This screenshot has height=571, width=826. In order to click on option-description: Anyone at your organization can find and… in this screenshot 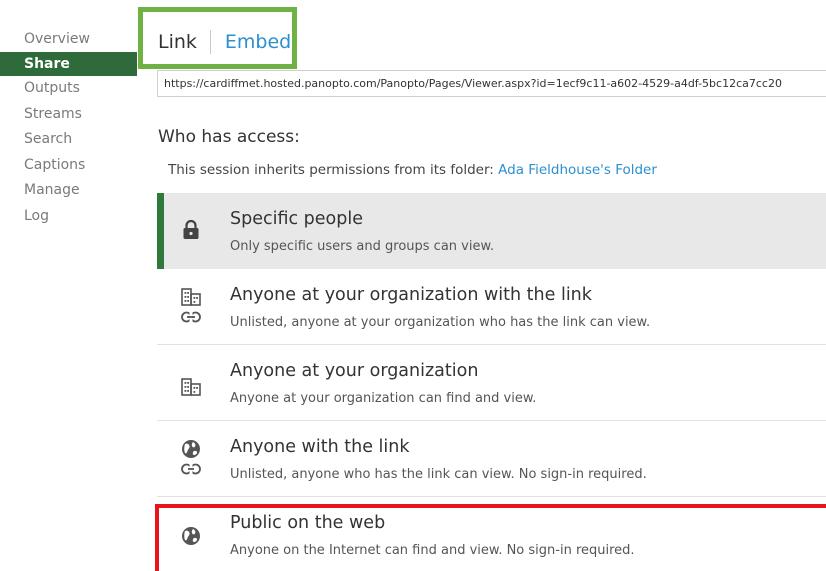, I will do `click(383, 398)`.